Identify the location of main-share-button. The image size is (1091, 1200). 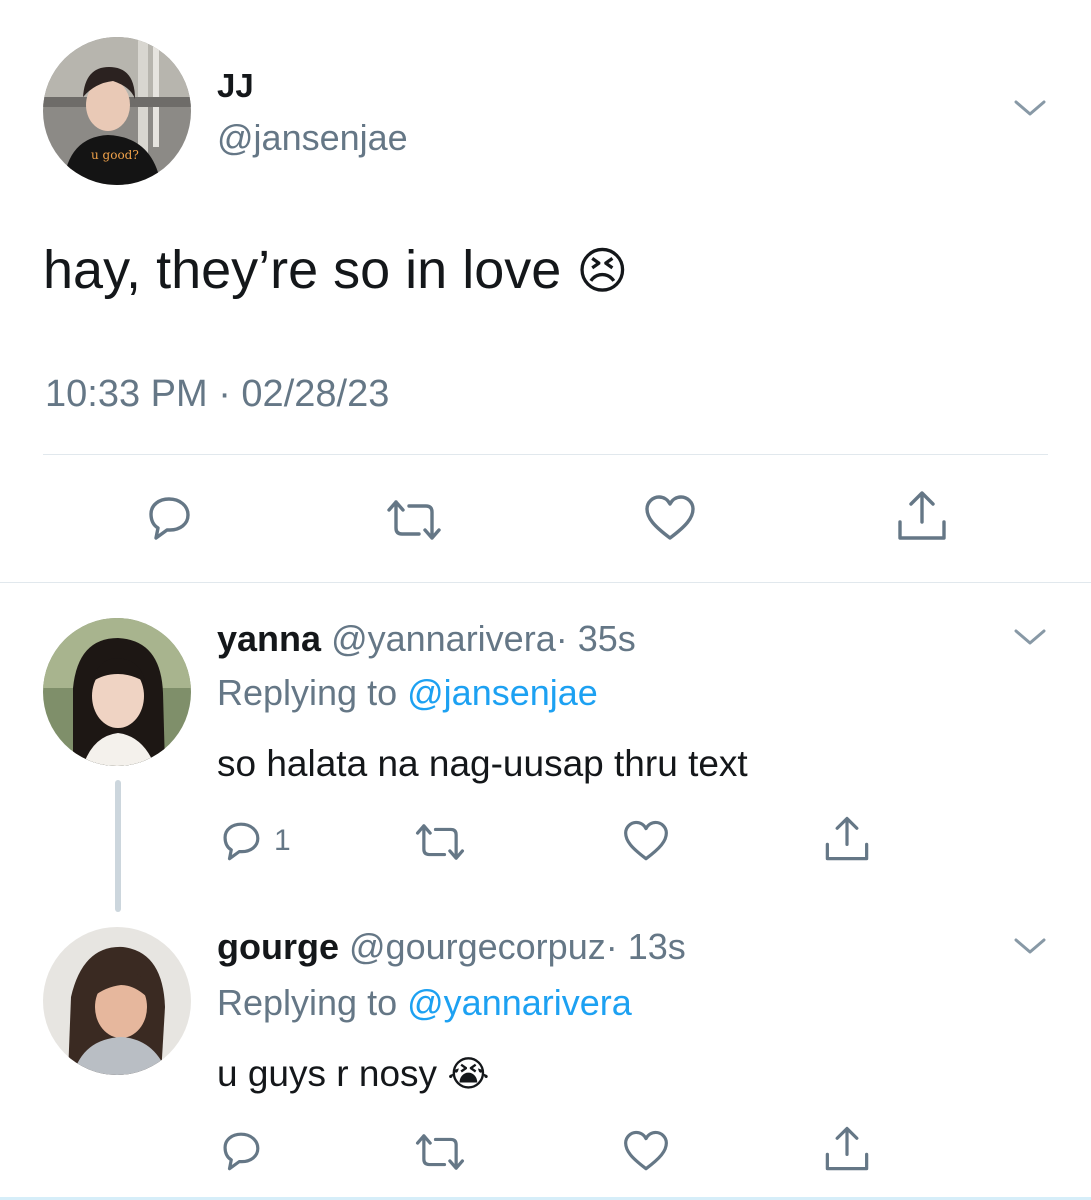
(922, 516).